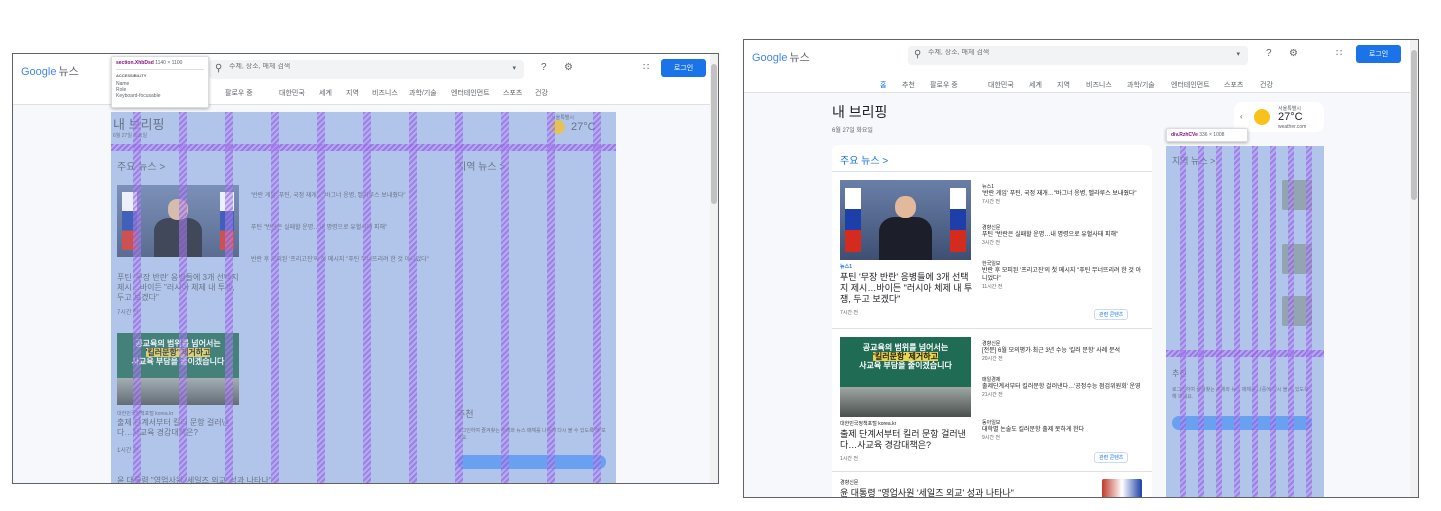 The image size is (1441, 511). I want to click on related-time: 20시간 전, so click(992, 359).